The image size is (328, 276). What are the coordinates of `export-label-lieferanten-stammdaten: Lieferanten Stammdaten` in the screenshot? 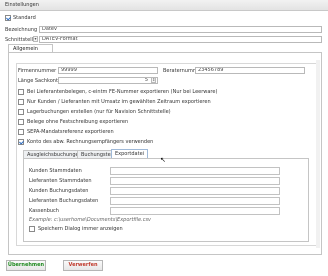 It's located at (60, 181).